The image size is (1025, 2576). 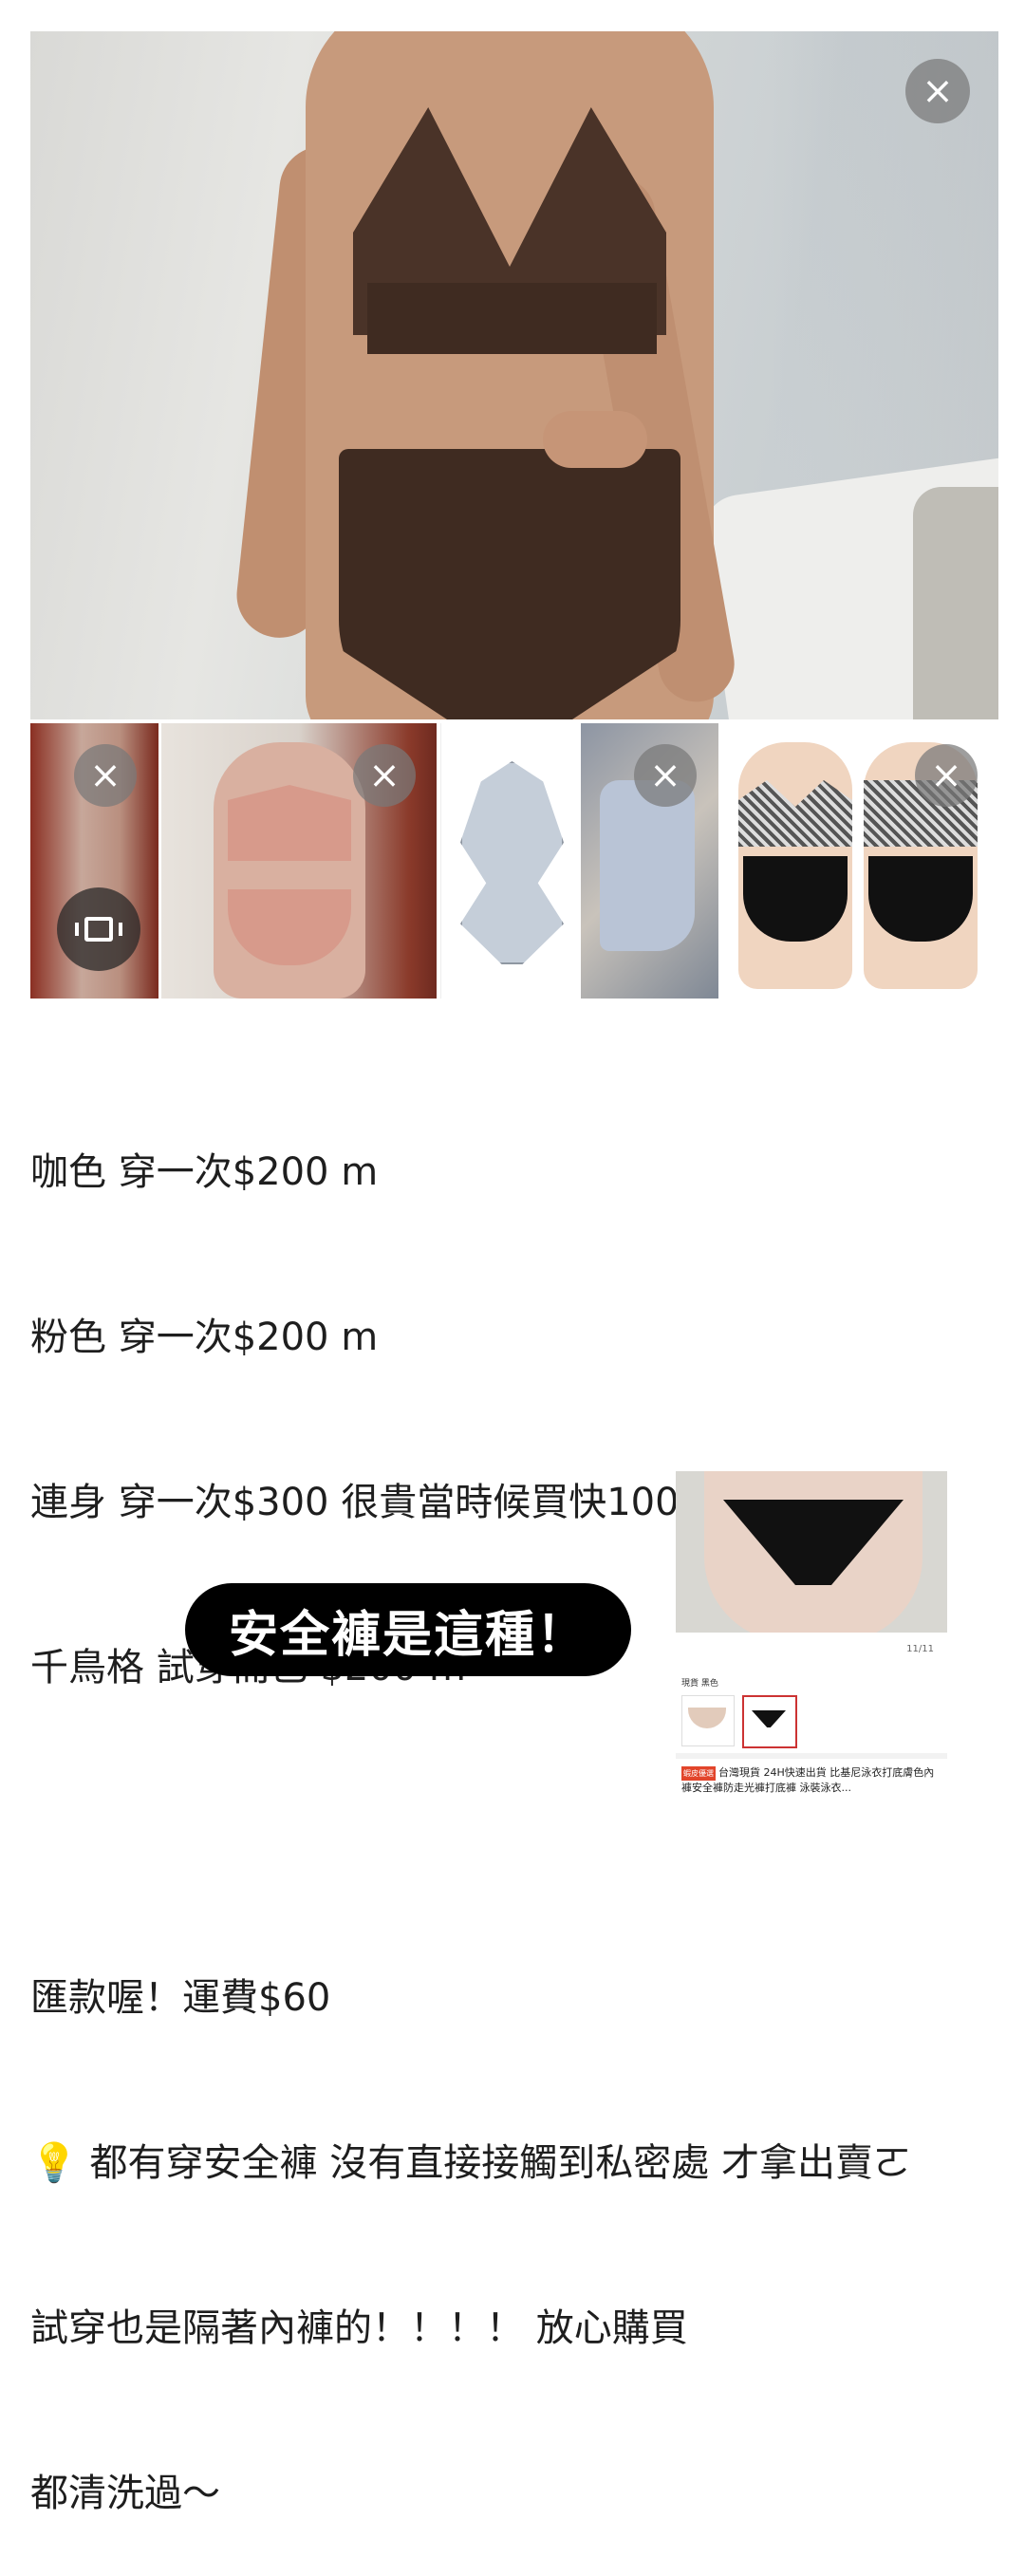 I want to click on safety-shorts-label: 安全褲是這種！, so click(x=408, y=1629).